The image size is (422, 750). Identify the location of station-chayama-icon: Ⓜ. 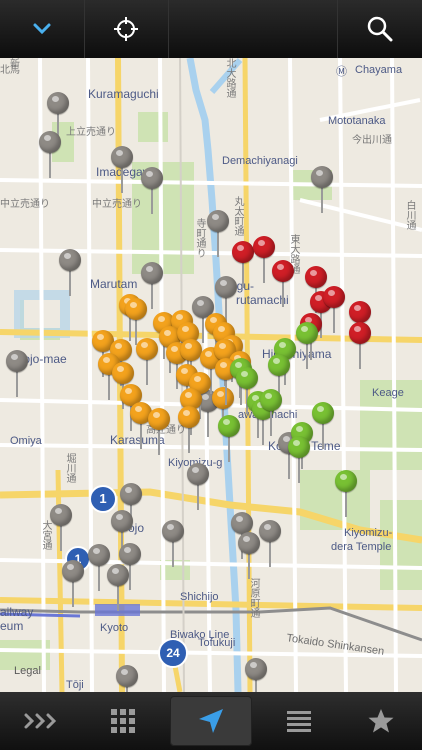
(341, 72).